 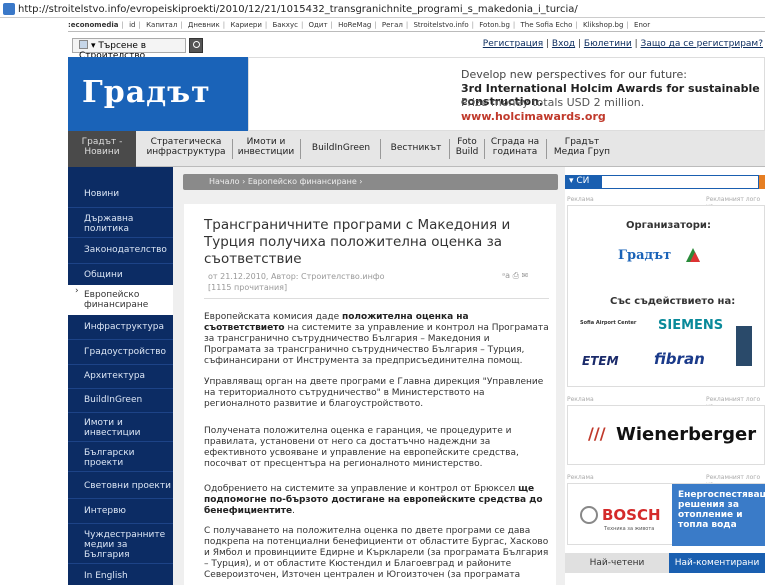 I want to click on email-icon: ✉, so click(x=525, y=275).